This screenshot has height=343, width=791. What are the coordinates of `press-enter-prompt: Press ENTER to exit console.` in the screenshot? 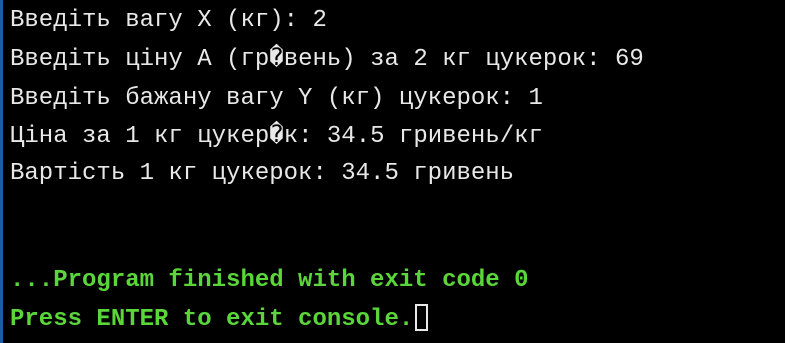 It's located at (219, 319).